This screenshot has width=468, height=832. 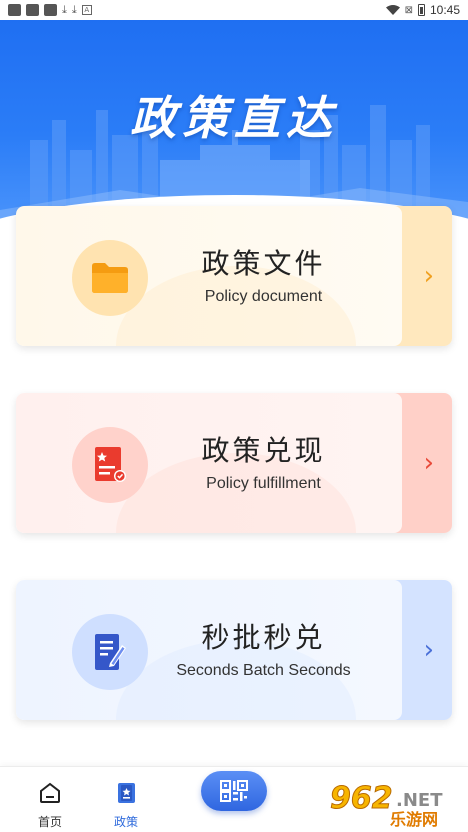 I want to click on card-subtitle: Policy document, so click(x=263, y=296).